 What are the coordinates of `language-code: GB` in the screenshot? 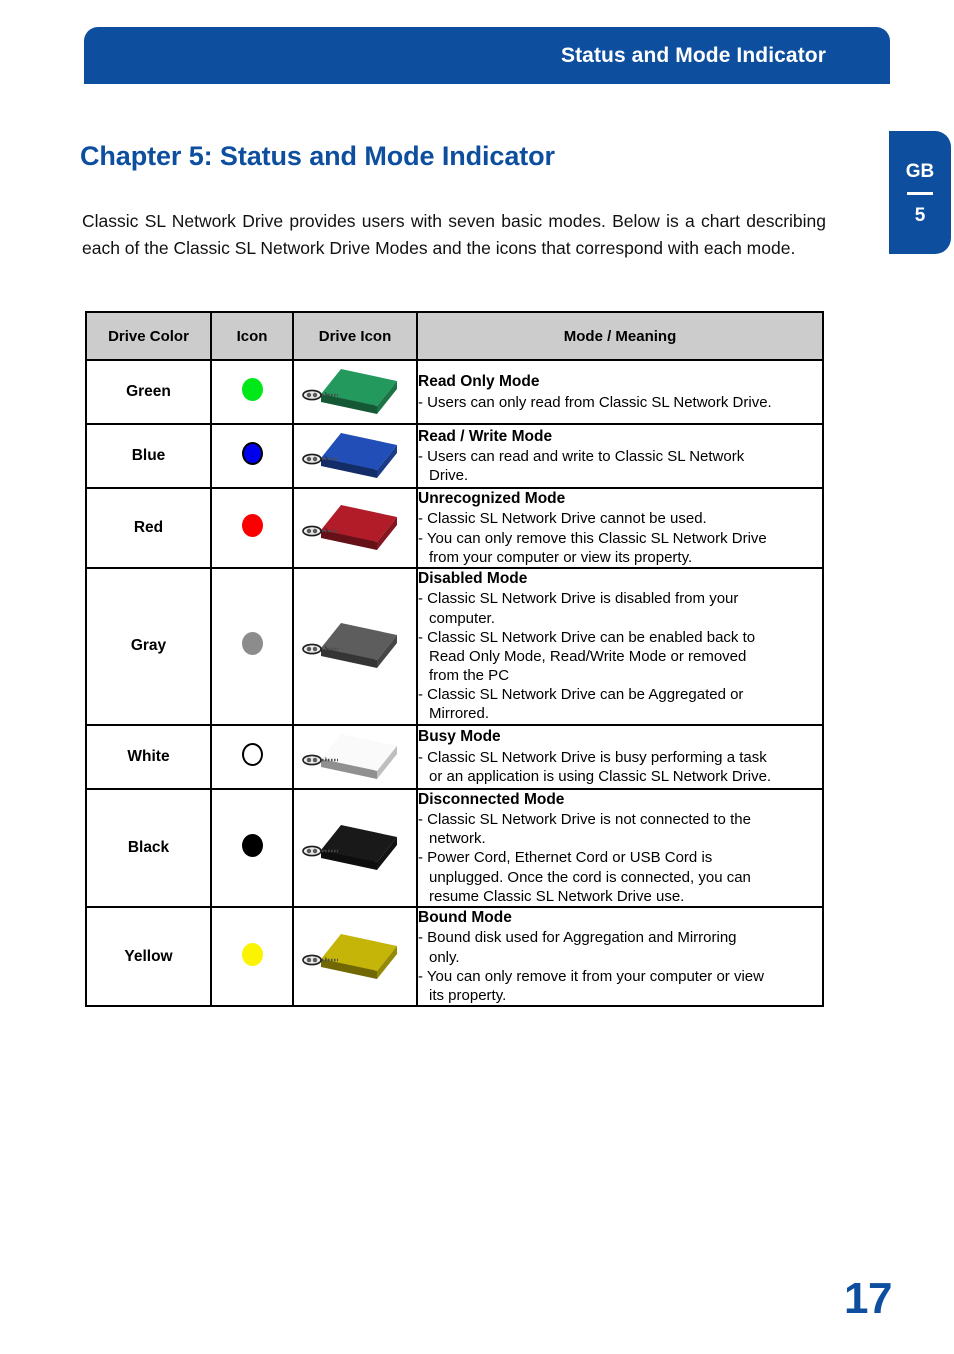 It's located at (920, 171).